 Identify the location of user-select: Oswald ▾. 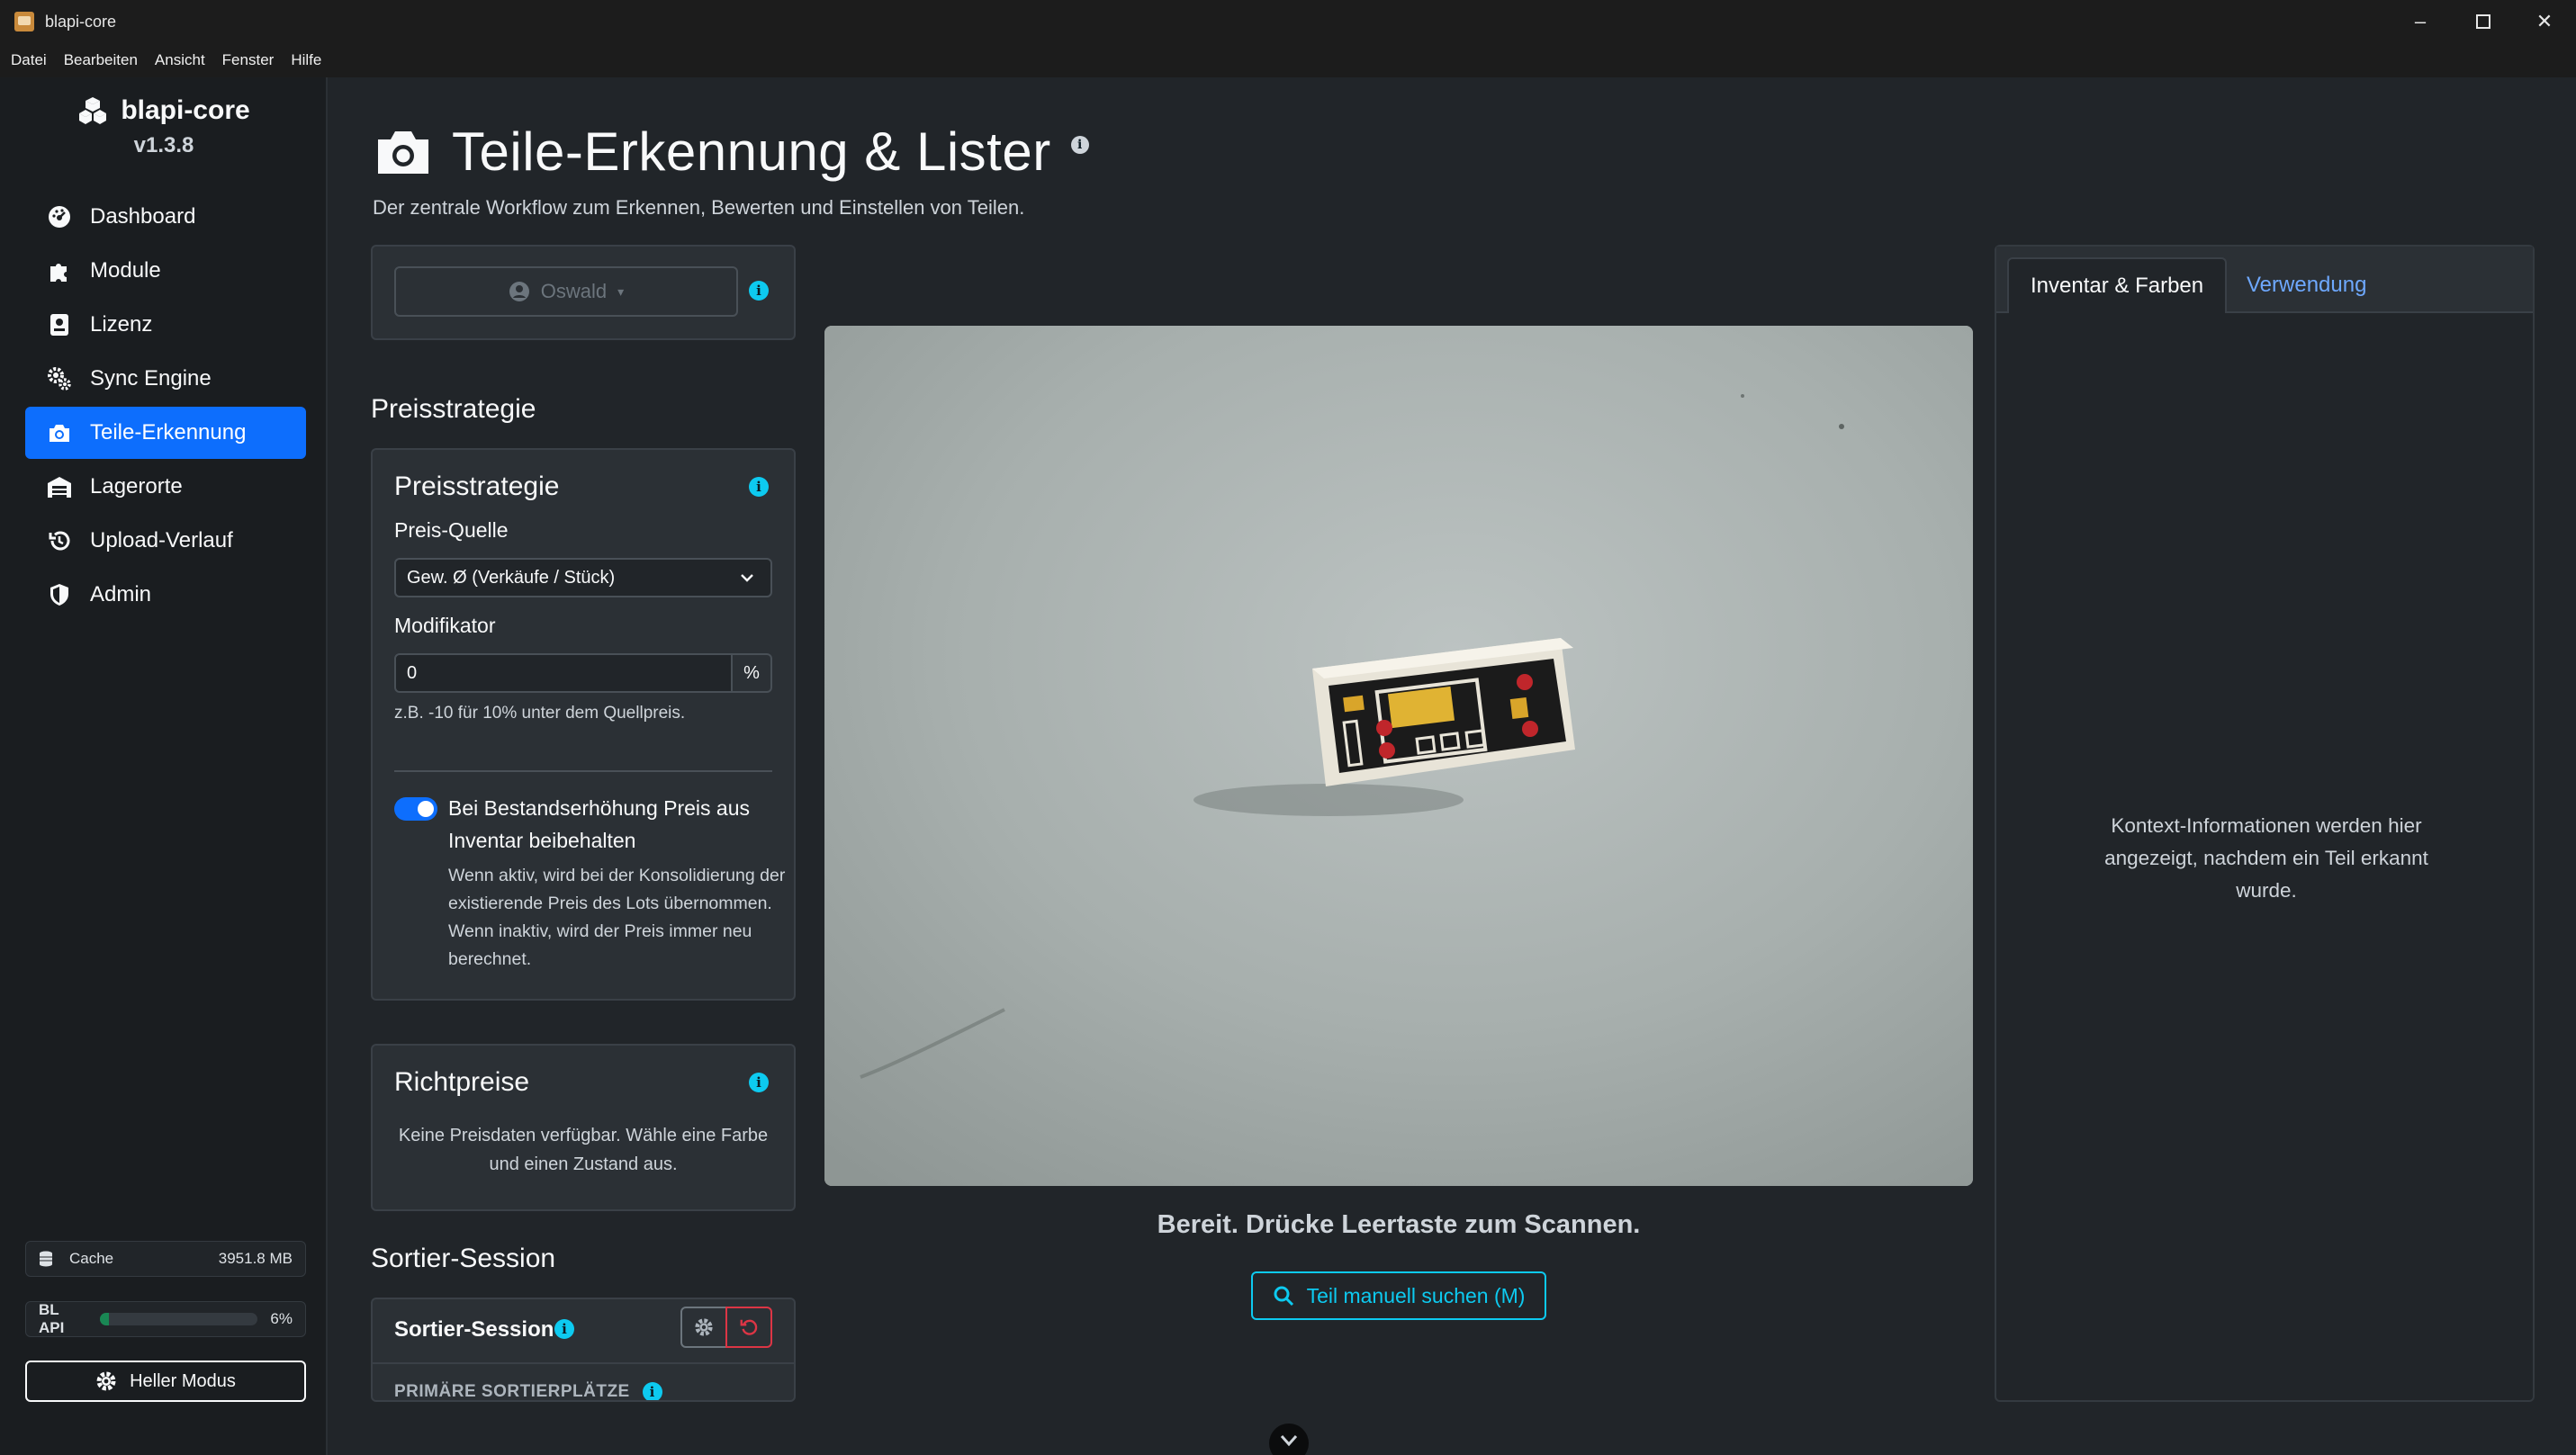
(566, 292).